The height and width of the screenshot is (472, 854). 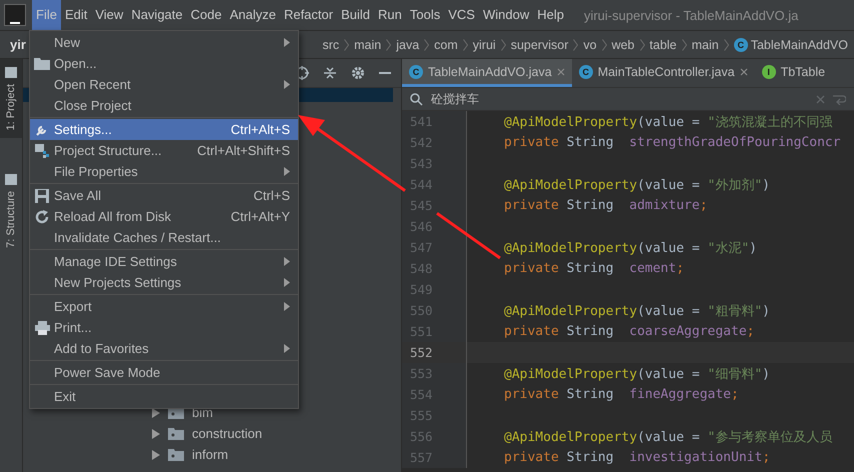 I want to click on menu-item: View, so click(x=109, y=15).